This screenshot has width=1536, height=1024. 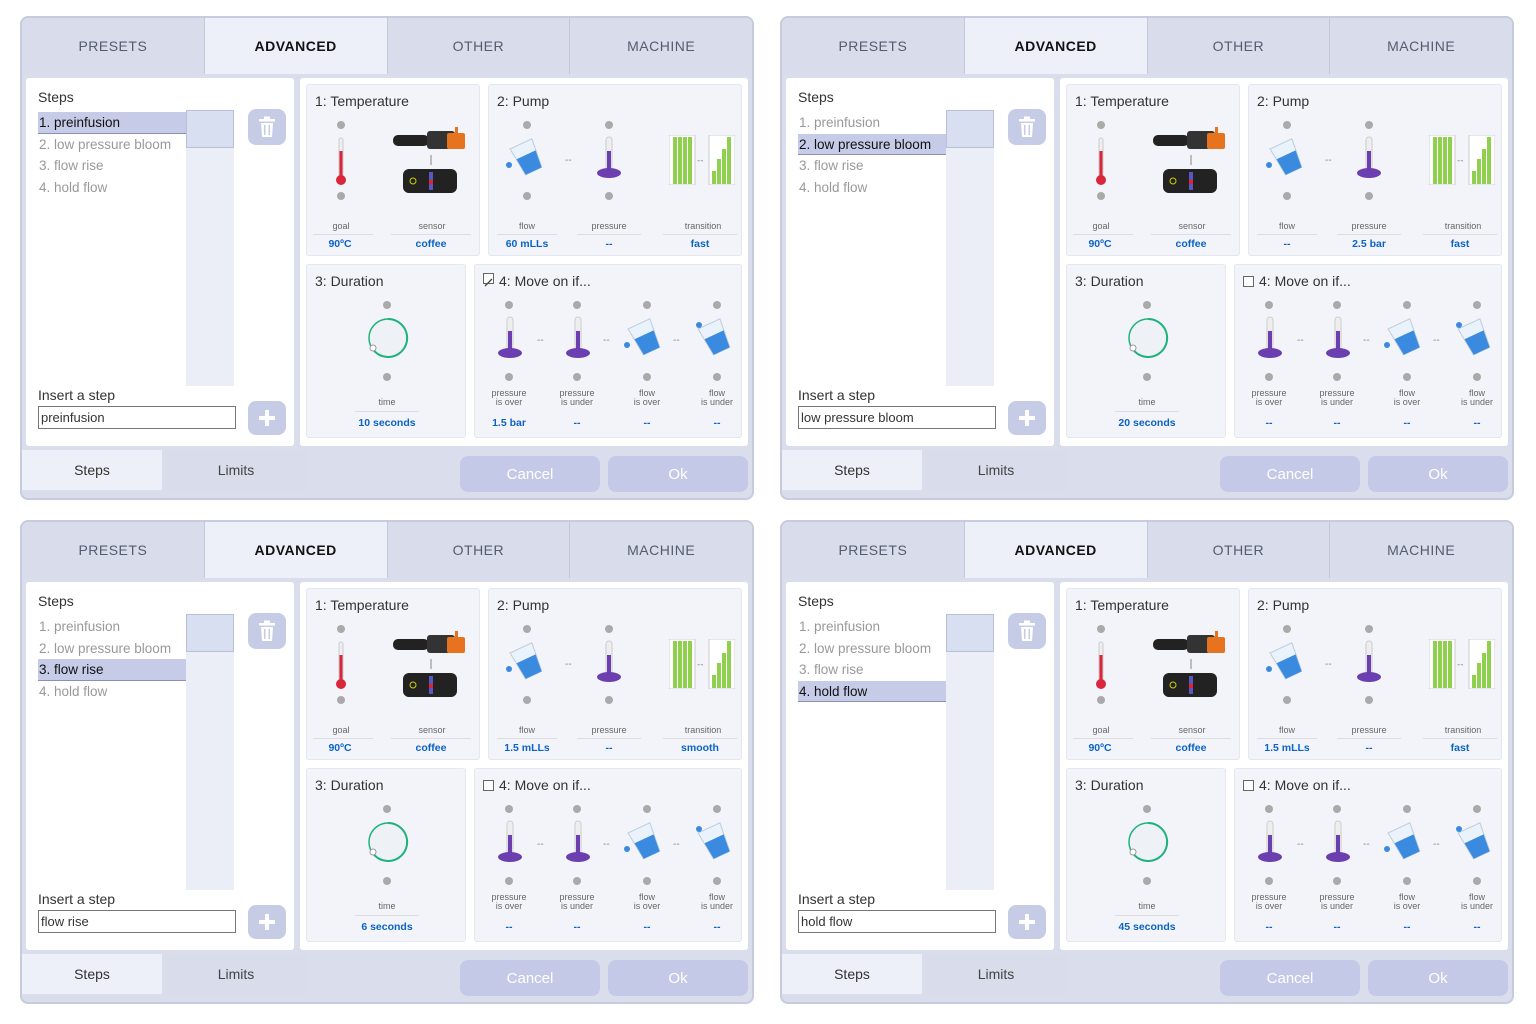 What do you see at coordinates (387, 927) in the screenshot?
I see `time-value: 6 seconds` at bounding box center [387, 927].